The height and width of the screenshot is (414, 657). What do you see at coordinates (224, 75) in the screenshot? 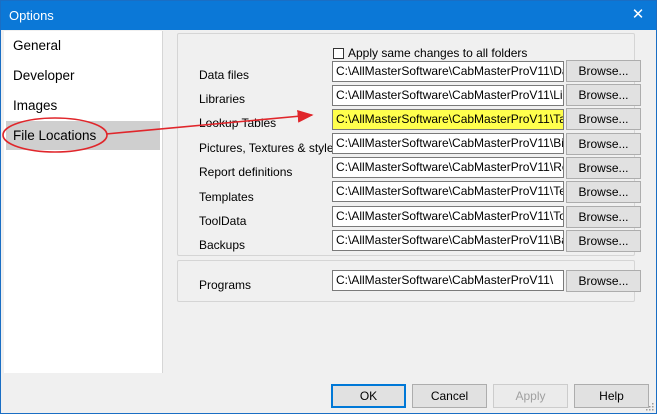
I see `data-files-label: Data files` at bounding box center [224, 75].